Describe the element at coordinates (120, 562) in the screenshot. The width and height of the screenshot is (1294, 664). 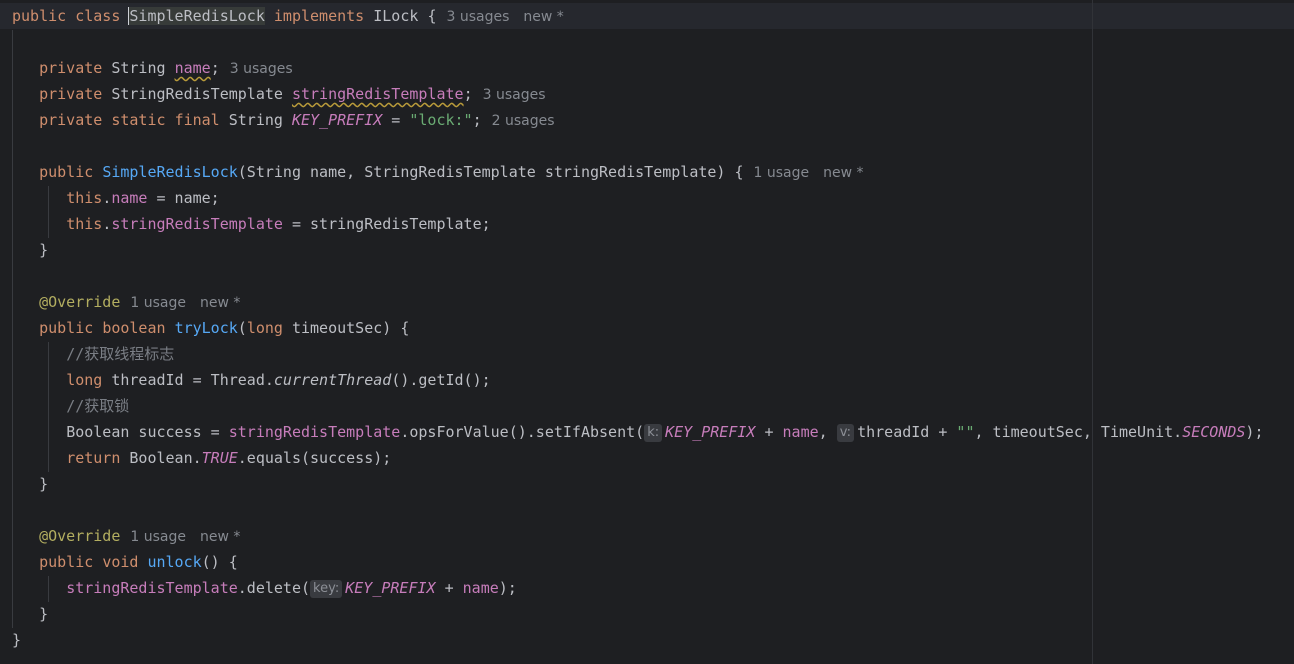
I see `keyword: void` at that location.